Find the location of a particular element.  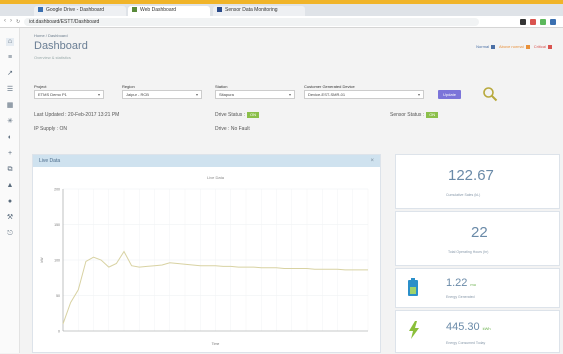

stat-value-row: 445.30 kWh is located at coordinates (468, 327).